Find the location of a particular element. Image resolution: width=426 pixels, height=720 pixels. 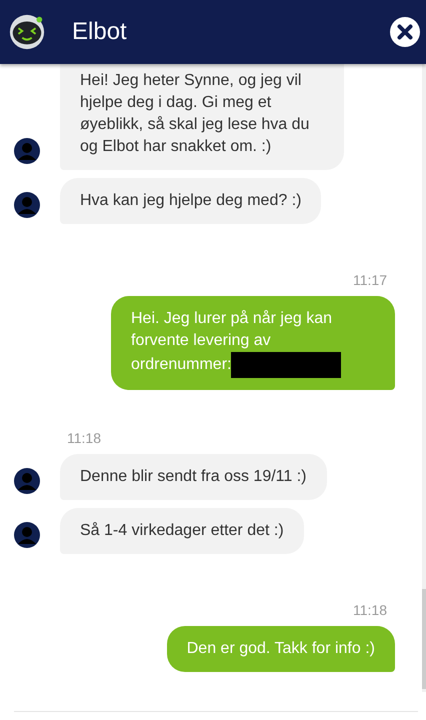

message-bubble: Denne blir sendt fra oss 19/11 :) is located at coordinates (193, 477).